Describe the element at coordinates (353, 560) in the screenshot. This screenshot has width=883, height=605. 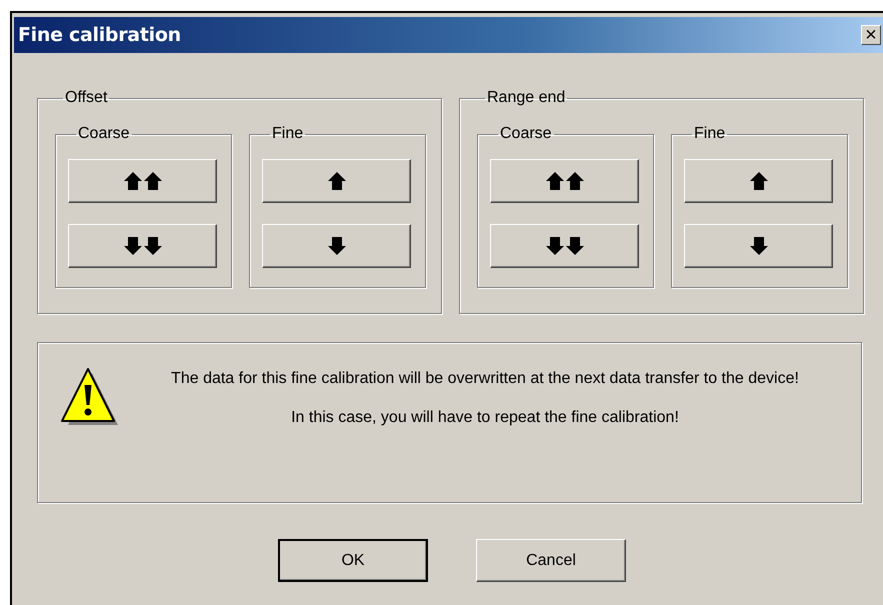
I see `dialog-button: OK` at that location.